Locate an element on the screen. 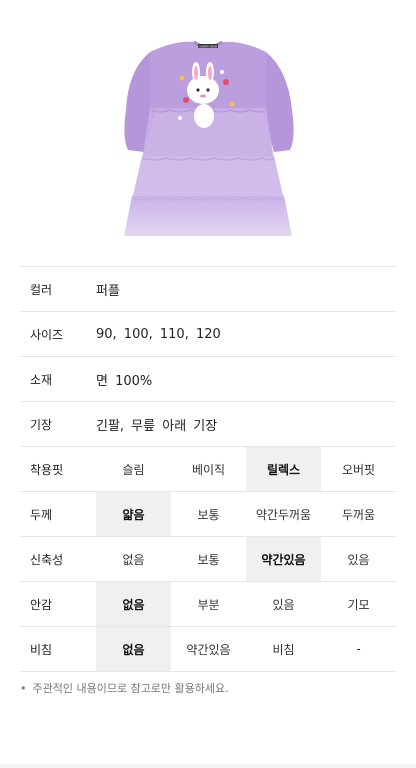 The width and height of the screenshot is (416, 768). spec-row-lining: 안감 없음 부분 있음 기모 is located at coordinates (208, 604).